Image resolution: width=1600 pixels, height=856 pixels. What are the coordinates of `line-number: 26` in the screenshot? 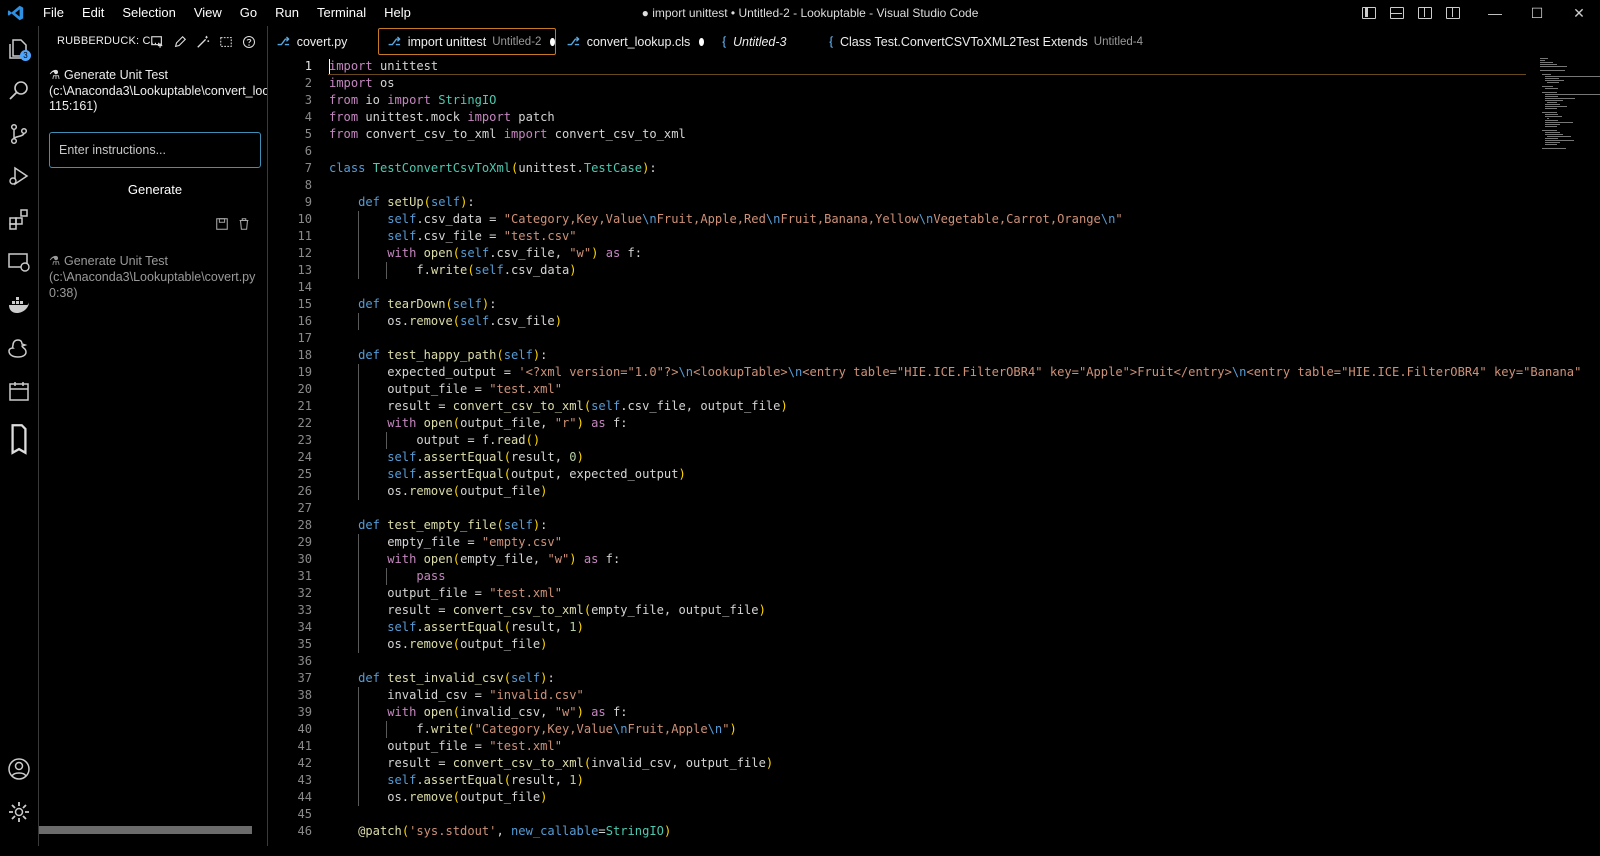 It's located at (304, 491).